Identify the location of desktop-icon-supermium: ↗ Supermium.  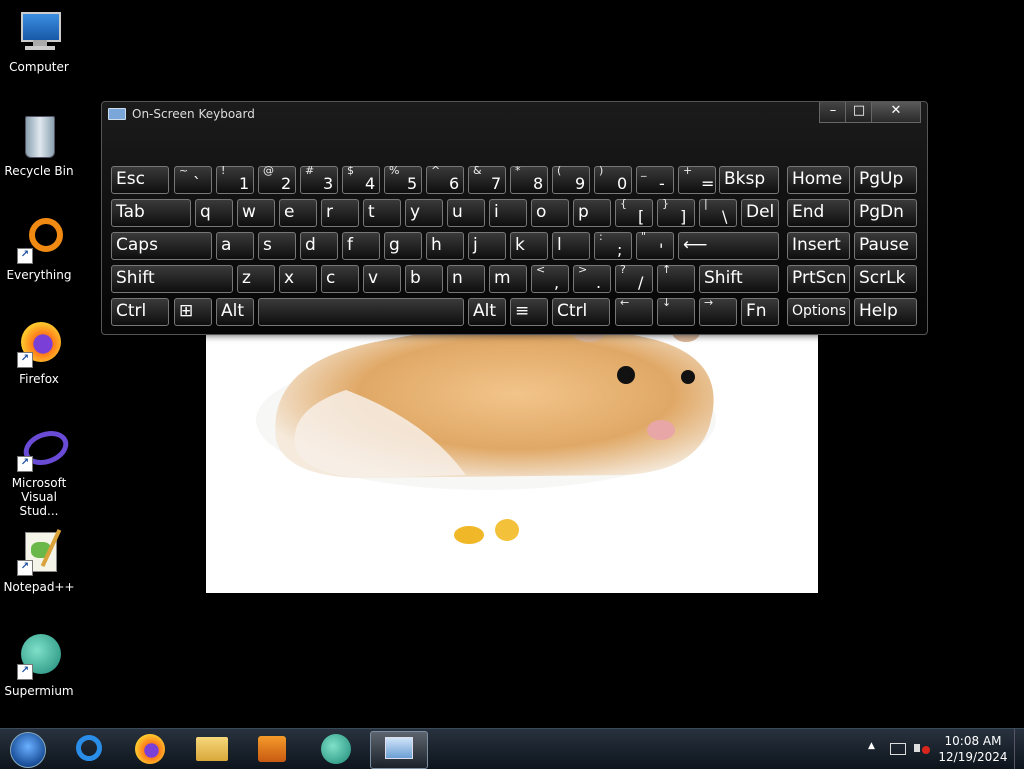
(39, 662).